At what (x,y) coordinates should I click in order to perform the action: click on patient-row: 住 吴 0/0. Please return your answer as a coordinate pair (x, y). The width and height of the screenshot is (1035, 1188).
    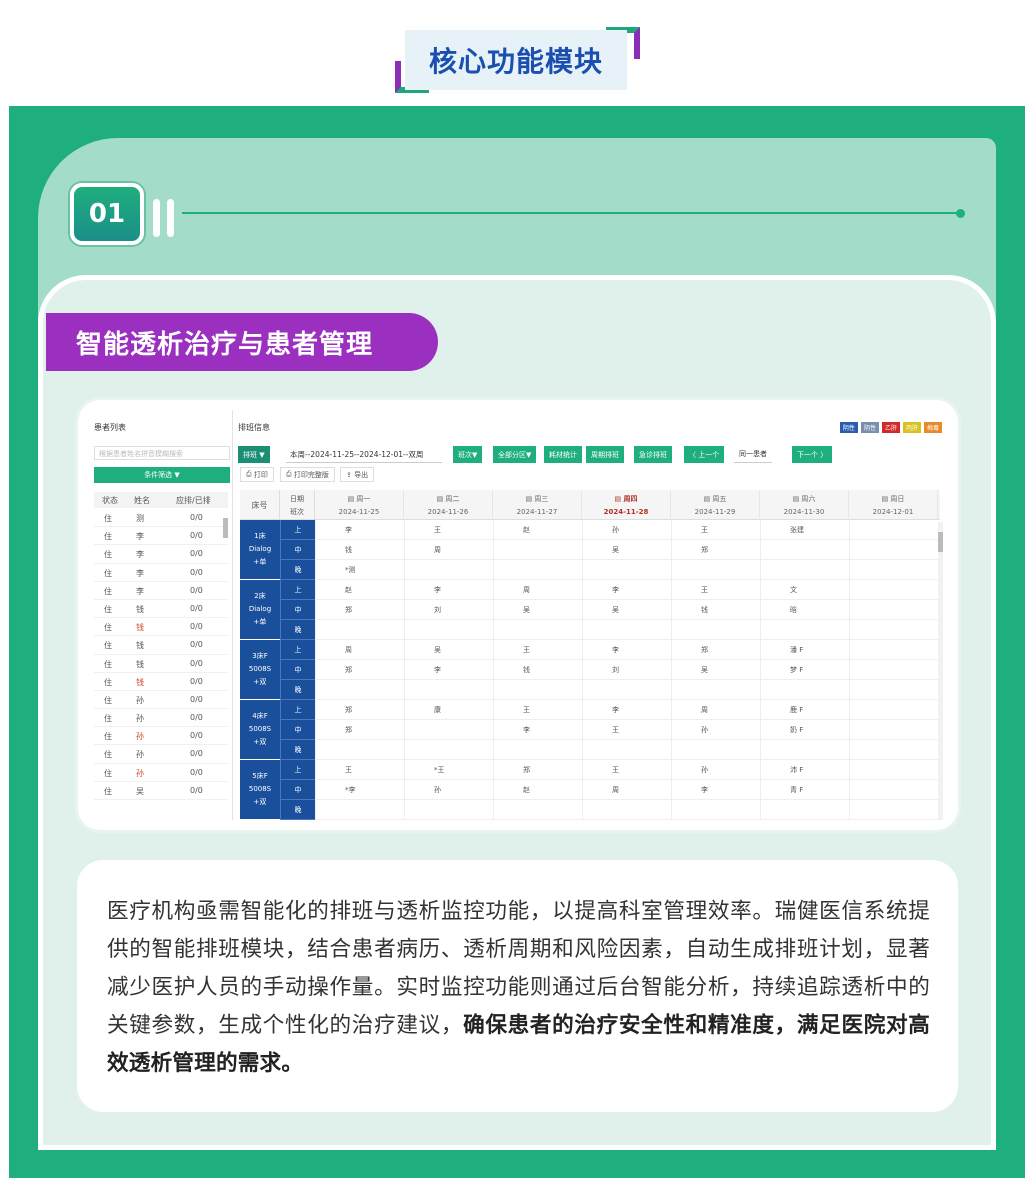
    Looking at the image, I should click on (161, 791).